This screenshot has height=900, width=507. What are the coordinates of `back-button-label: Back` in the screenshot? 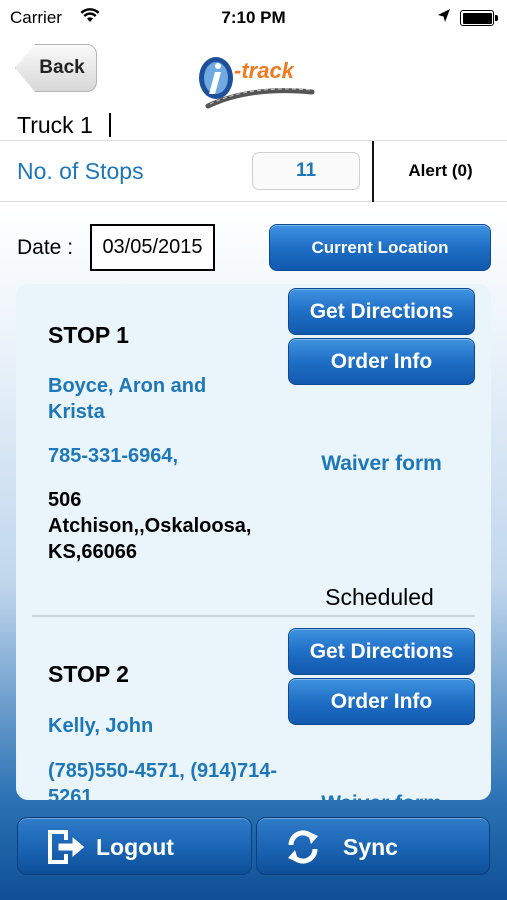 It's located at (62, 67).